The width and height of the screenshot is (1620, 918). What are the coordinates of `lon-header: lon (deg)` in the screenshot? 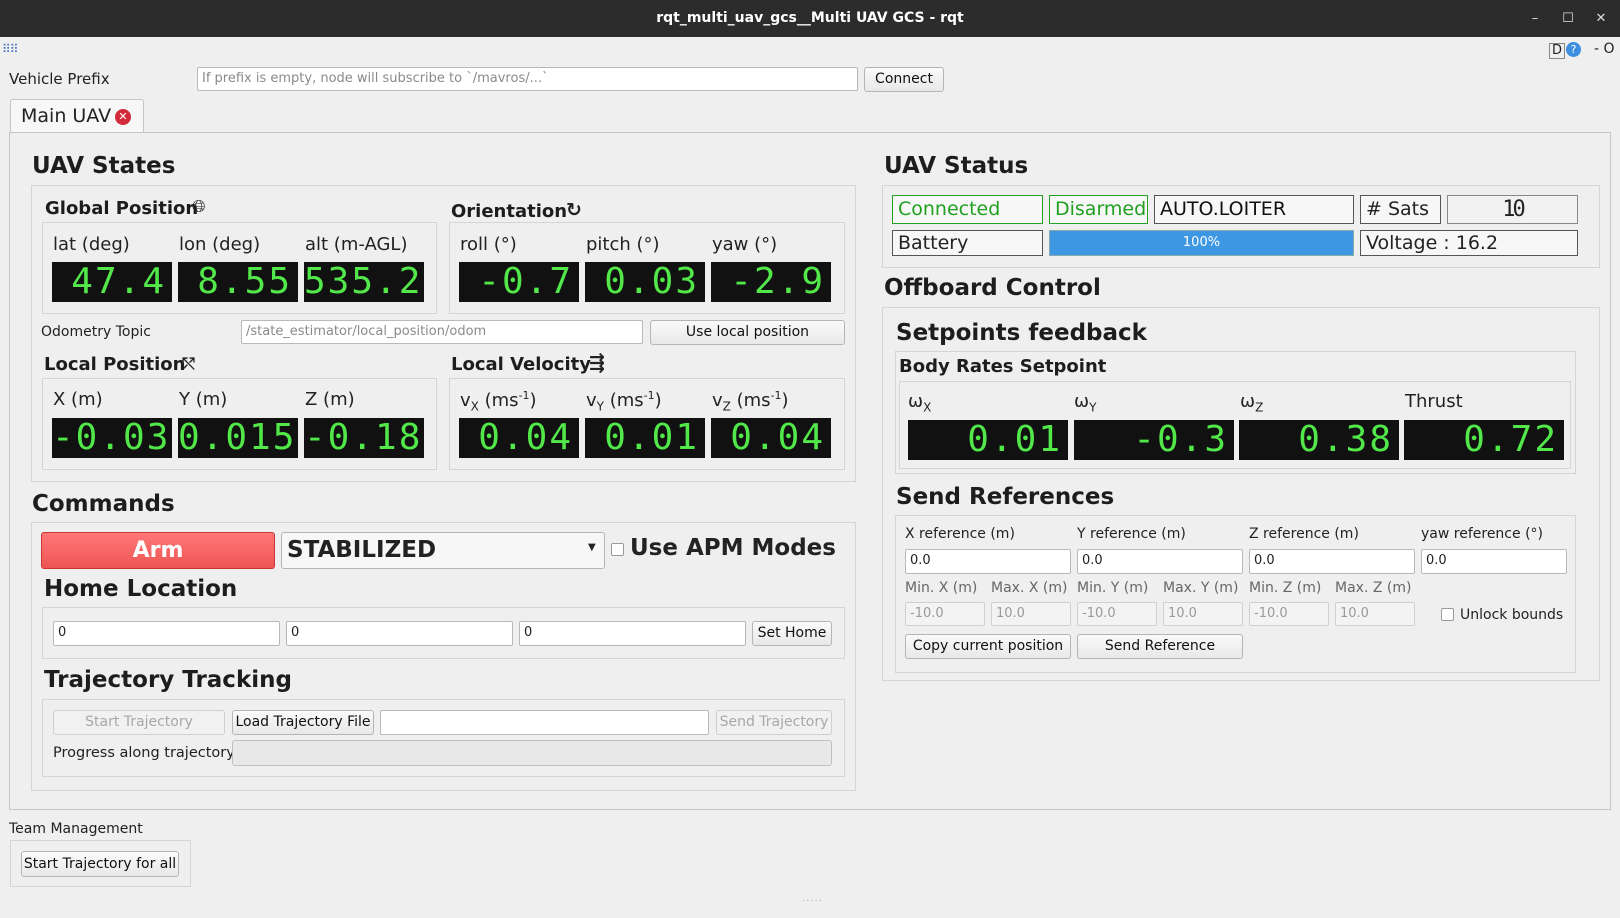 It's located at (220, 244).